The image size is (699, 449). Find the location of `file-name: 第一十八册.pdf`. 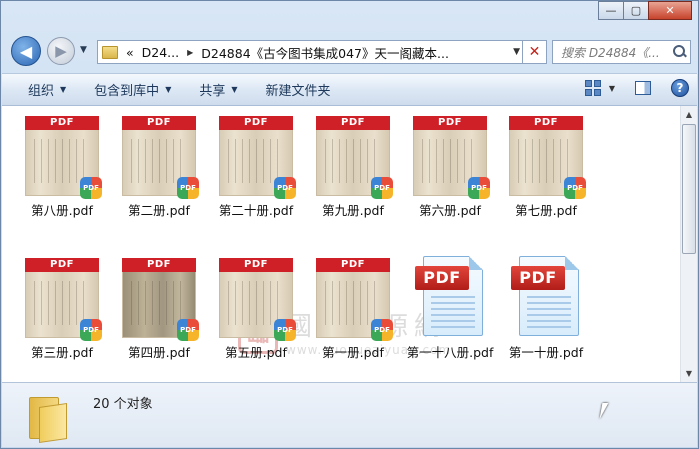

file-name: 第一十八册.pdf is located at coordinates (450, 352).